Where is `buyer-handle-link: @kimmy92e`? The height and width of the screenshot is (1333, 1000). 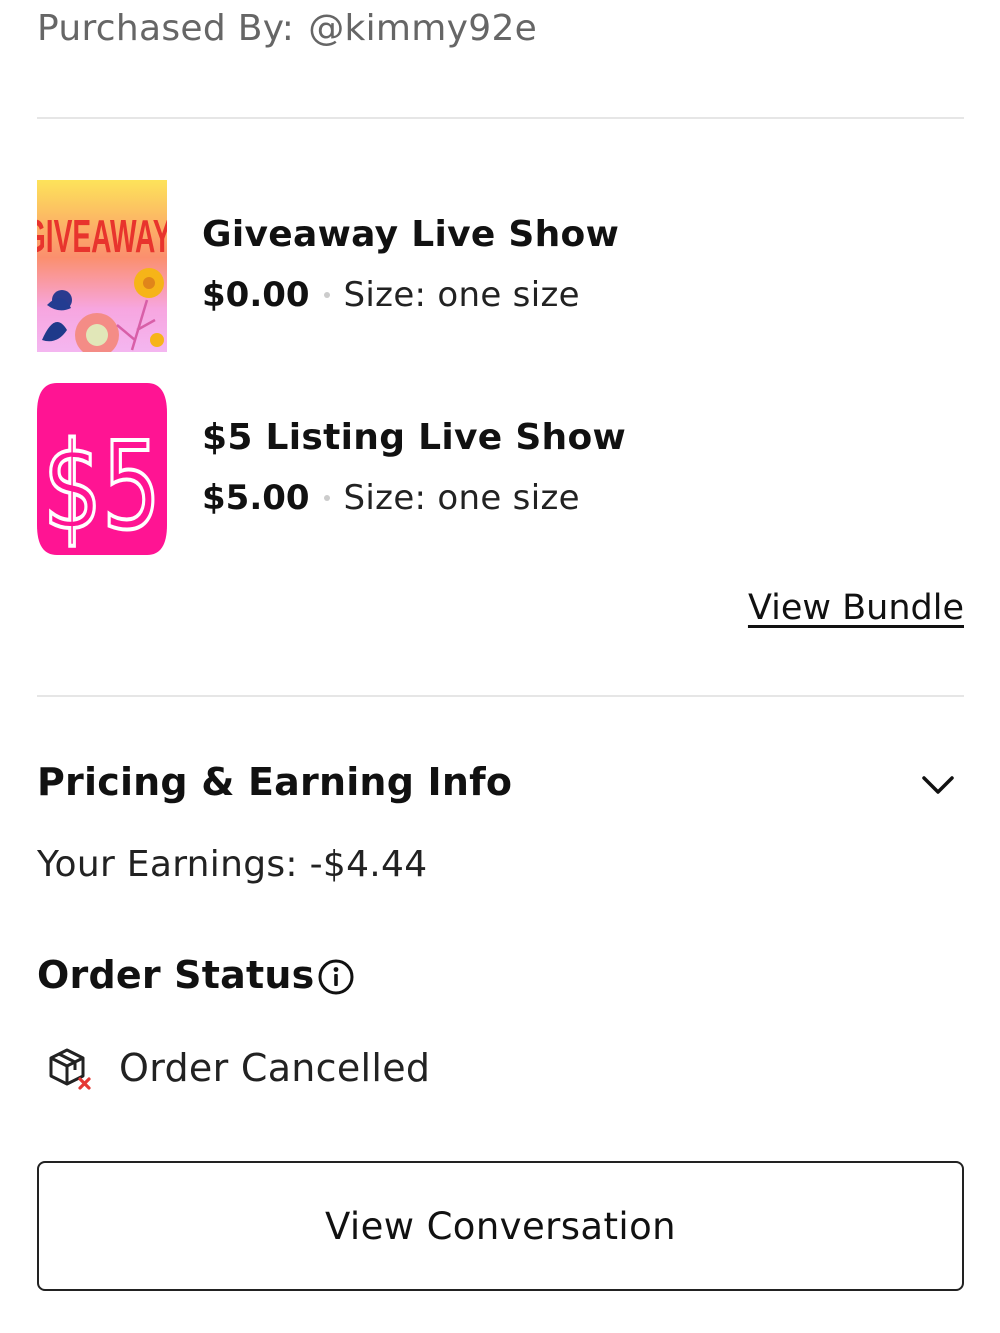 buyer-handle-link: @kimmy92e is located at coordinates (422, 28).